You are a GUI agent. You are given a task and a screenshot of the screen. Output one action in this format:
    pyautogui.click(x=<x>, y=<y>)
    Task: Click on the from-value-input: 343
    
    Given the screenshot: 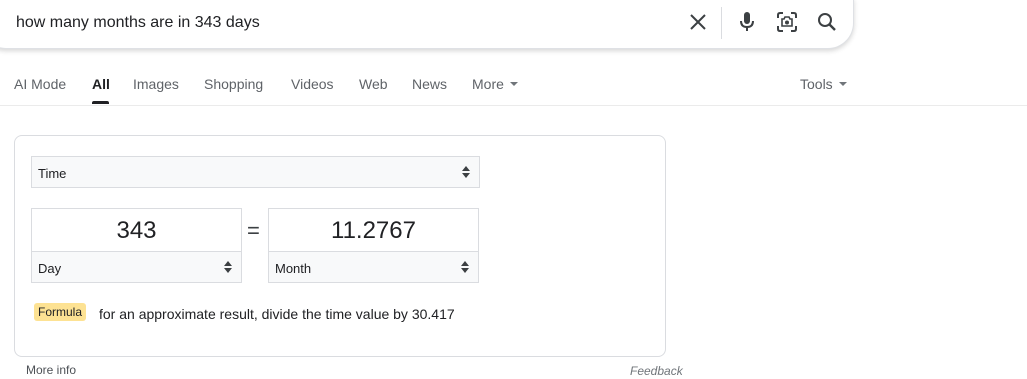 What is the action you would take?
    pyautogui.click(x=136, y=230)
    